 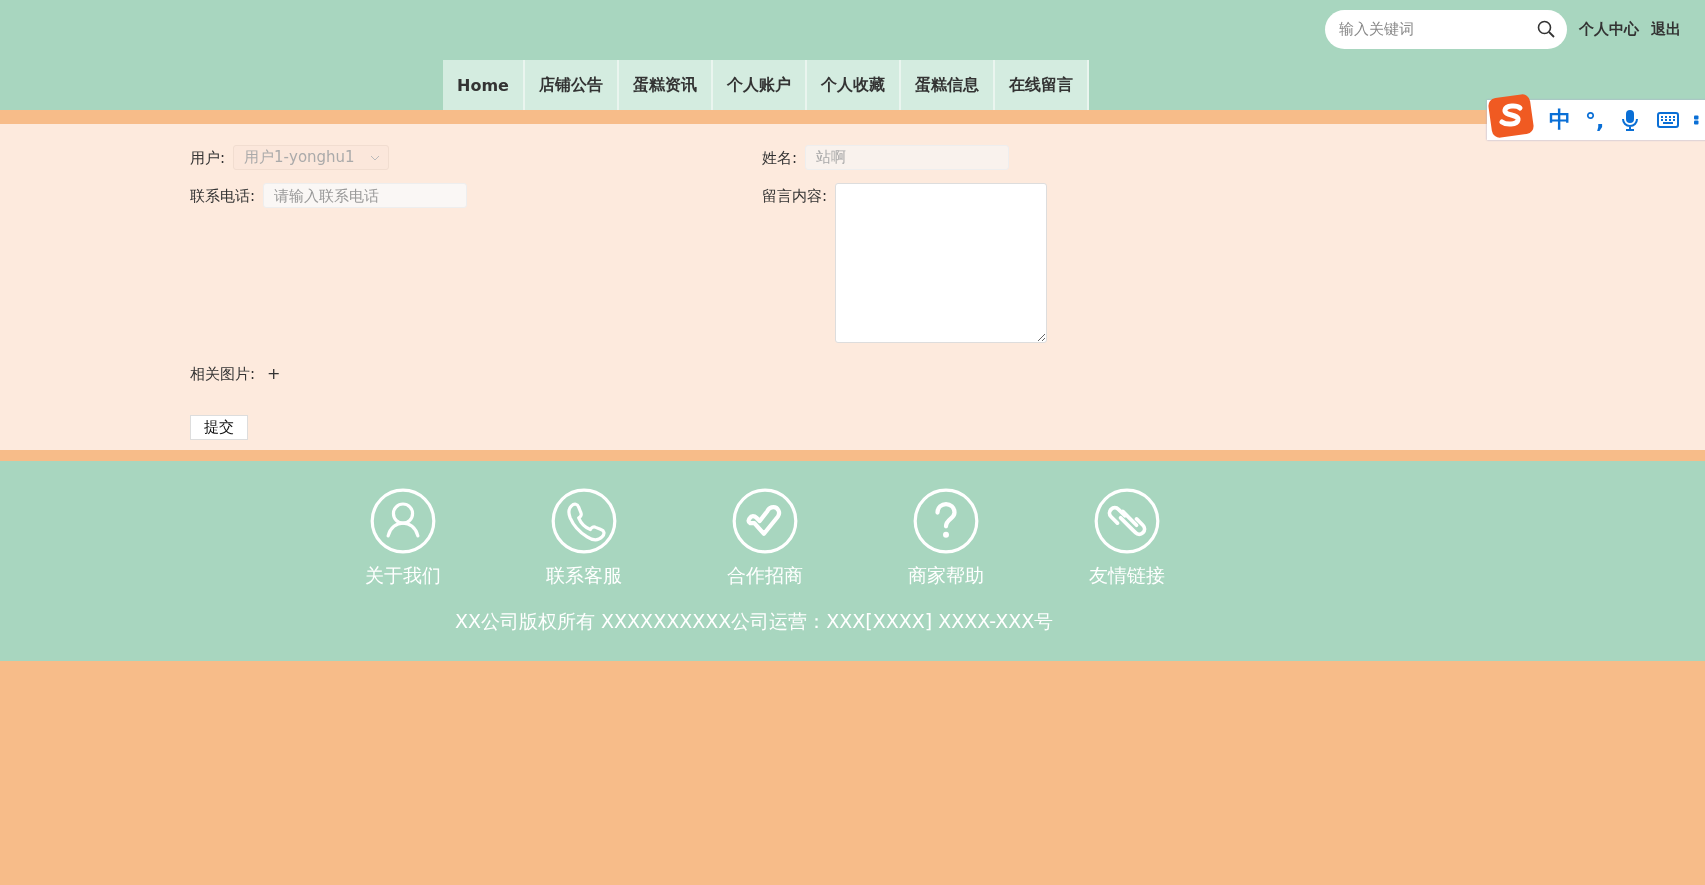 I want to click on field-label: 留言内容:, so click(x=795, y=196).